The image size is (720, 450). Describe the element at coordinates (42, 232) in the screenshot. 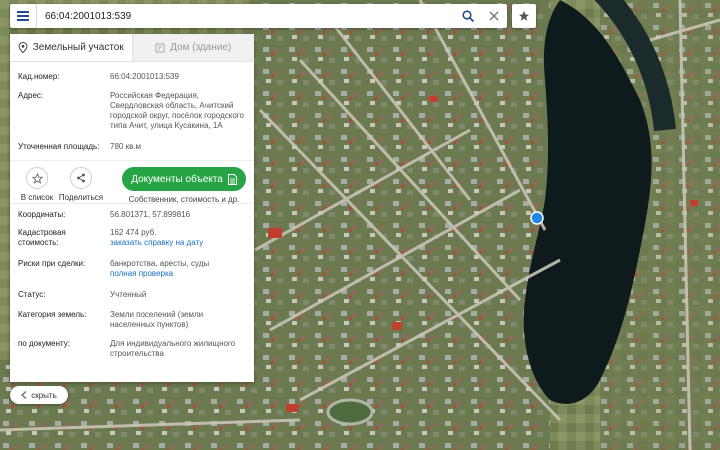

I see `cost-label-line1: Кадастровая` at that location.